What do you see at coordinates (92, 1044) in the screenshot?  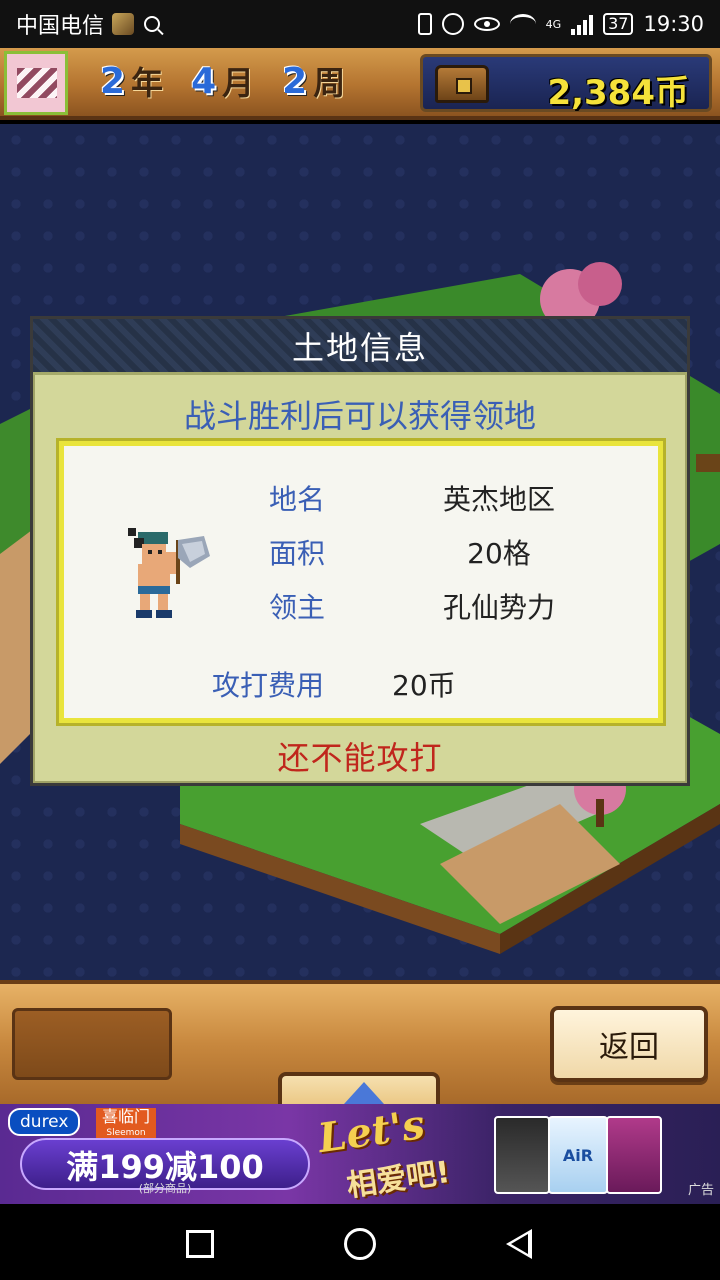 I see `empty-action-slot` at bounding box center [92, 1044].